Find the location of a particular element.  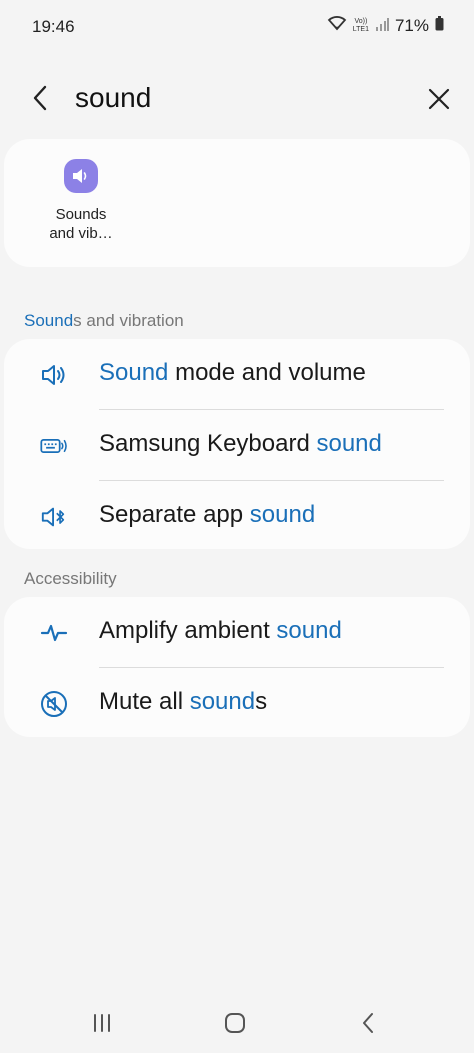

back-button is located at coordinates (40, 98).